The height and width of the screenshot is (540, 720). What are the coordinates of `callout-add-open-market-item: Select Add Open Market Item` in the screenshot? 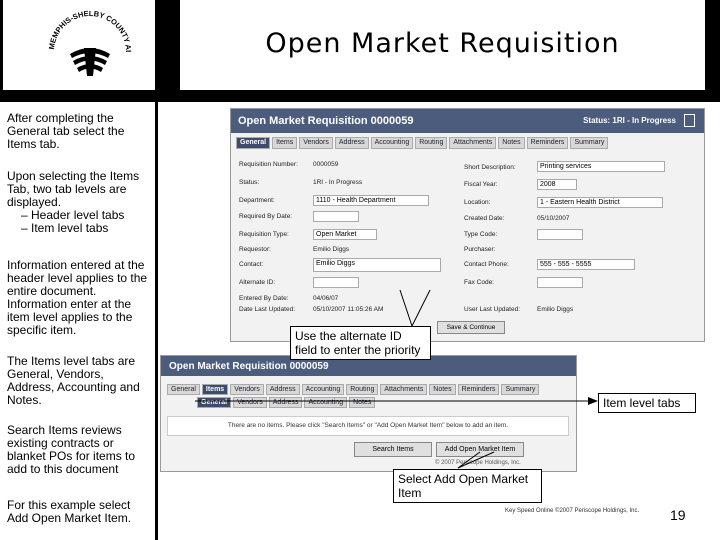 It's located at (467, 486).